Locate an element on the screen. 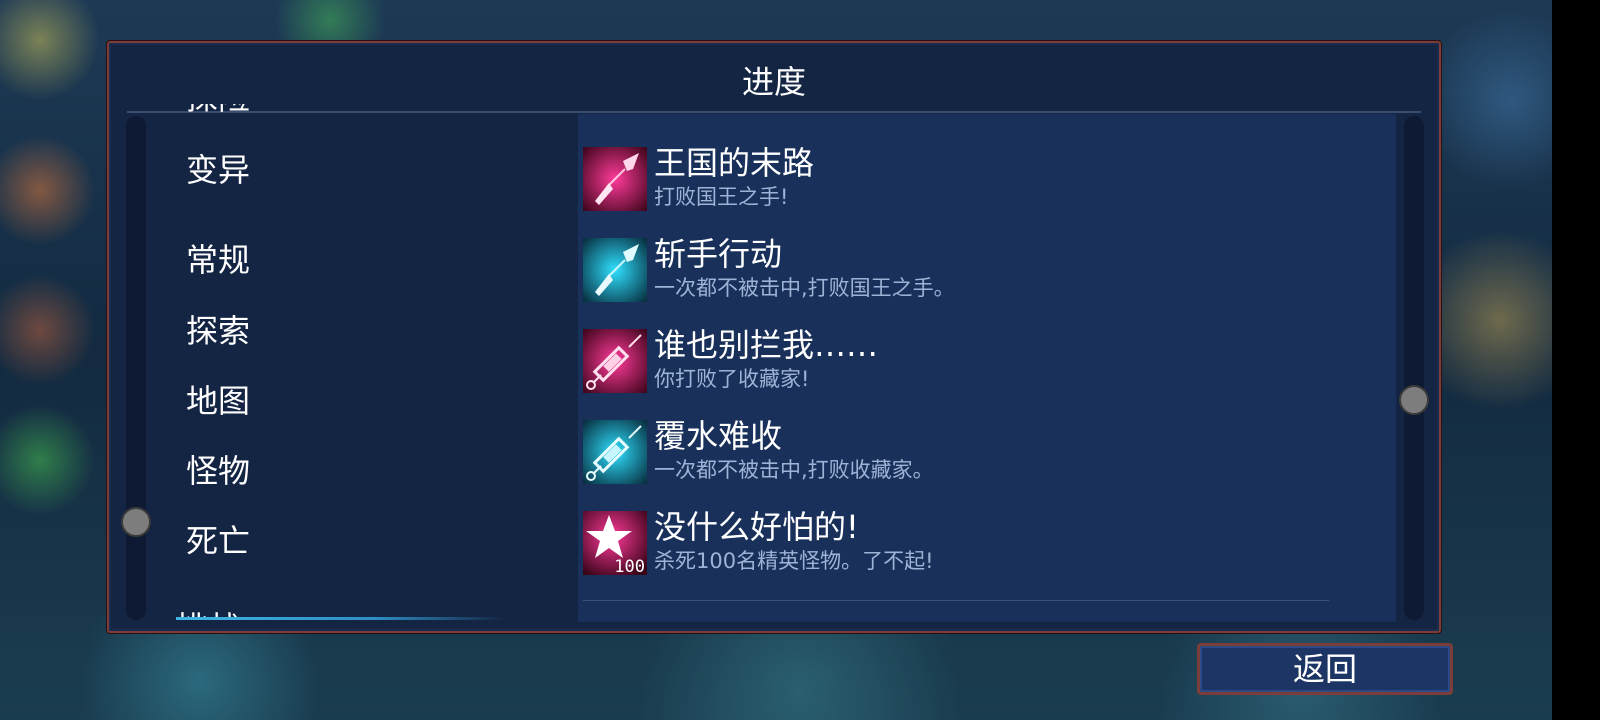 The width and height of the screenshot is (1600, 720). category-item-general: 常规 is located at coordinates (218, 260).